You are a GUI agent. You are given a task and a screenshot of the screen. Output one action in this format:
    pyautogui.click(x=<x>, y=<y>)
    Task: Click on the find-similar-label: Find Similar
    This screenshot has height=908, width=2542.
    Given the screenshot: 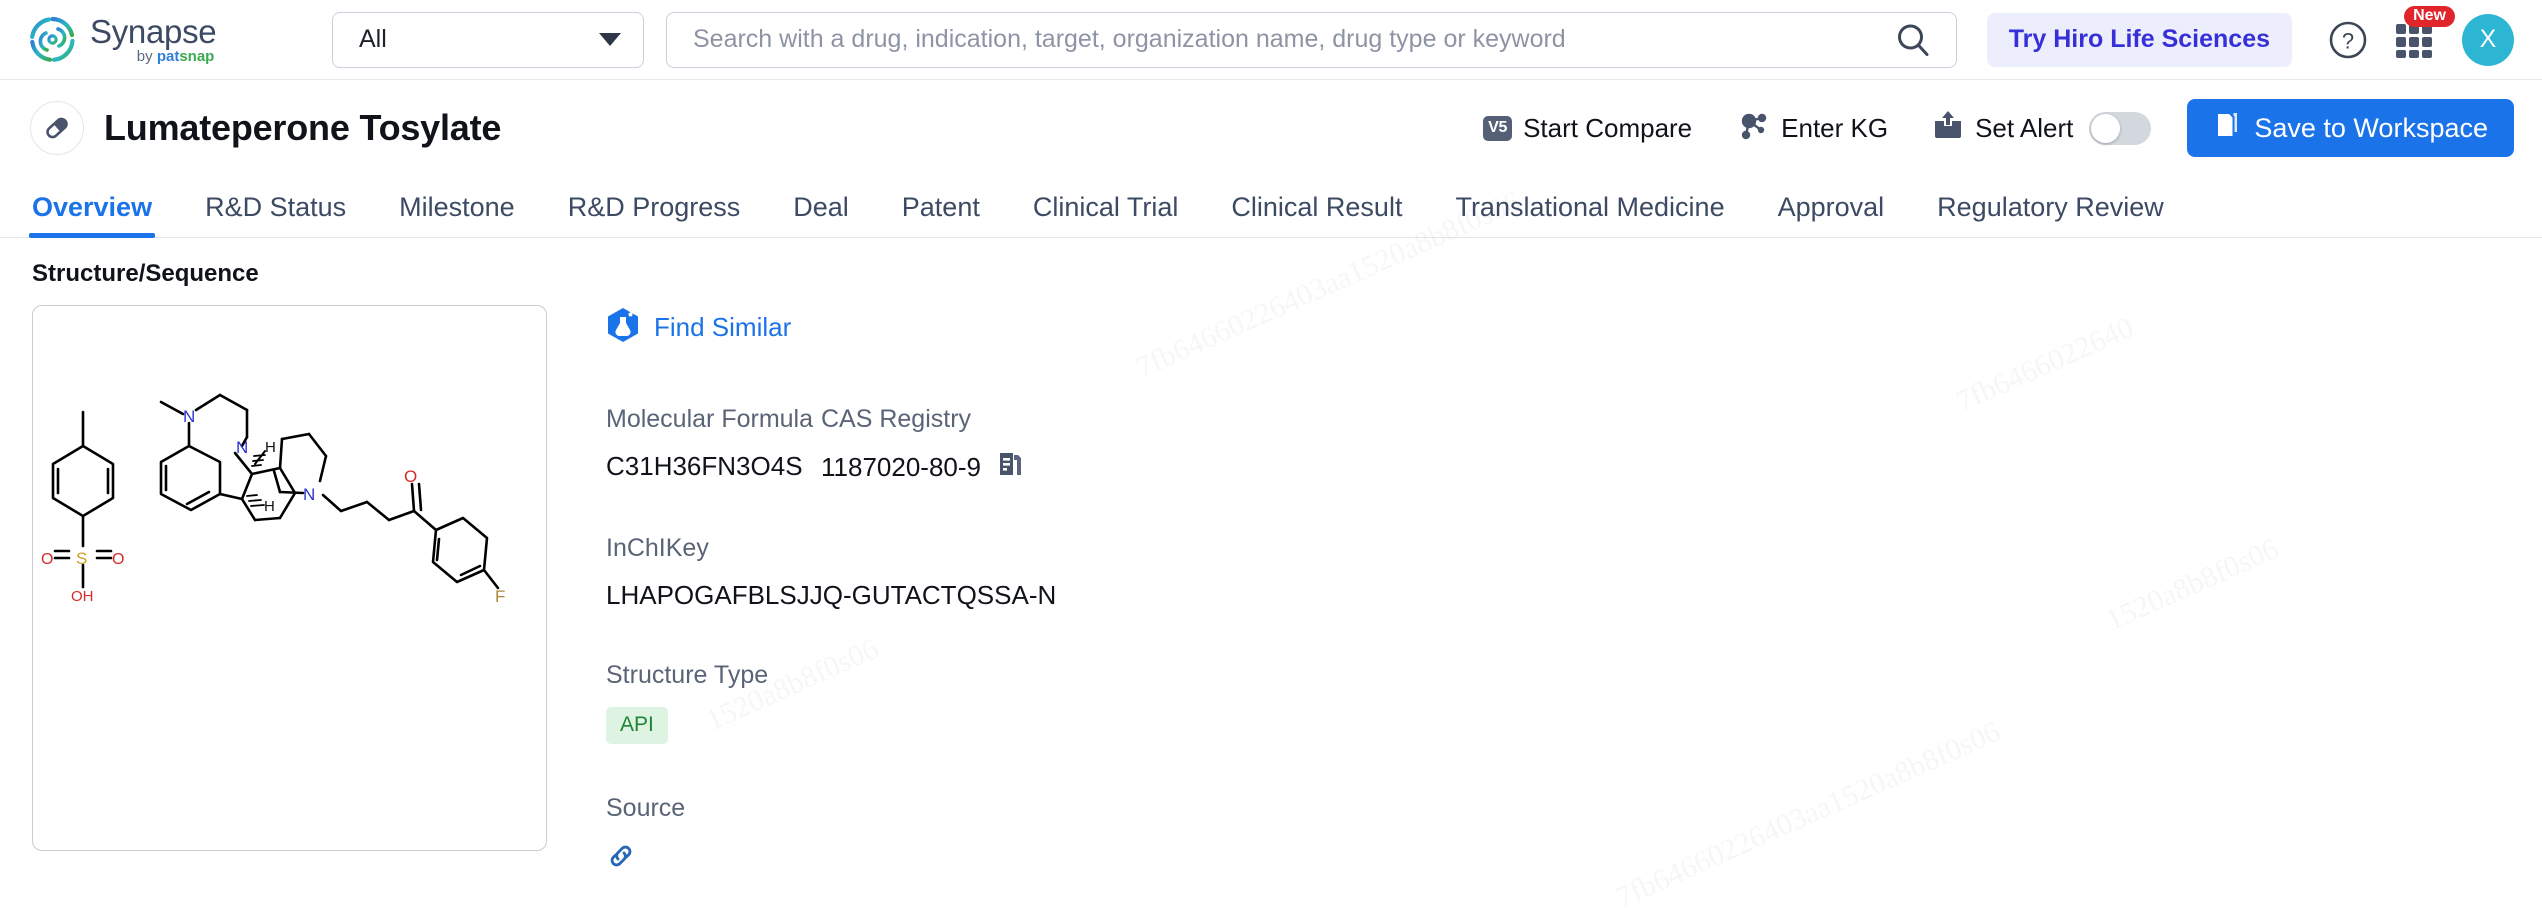 What is the action you would take?
    pyautogui.click(x=723, y=327)
    